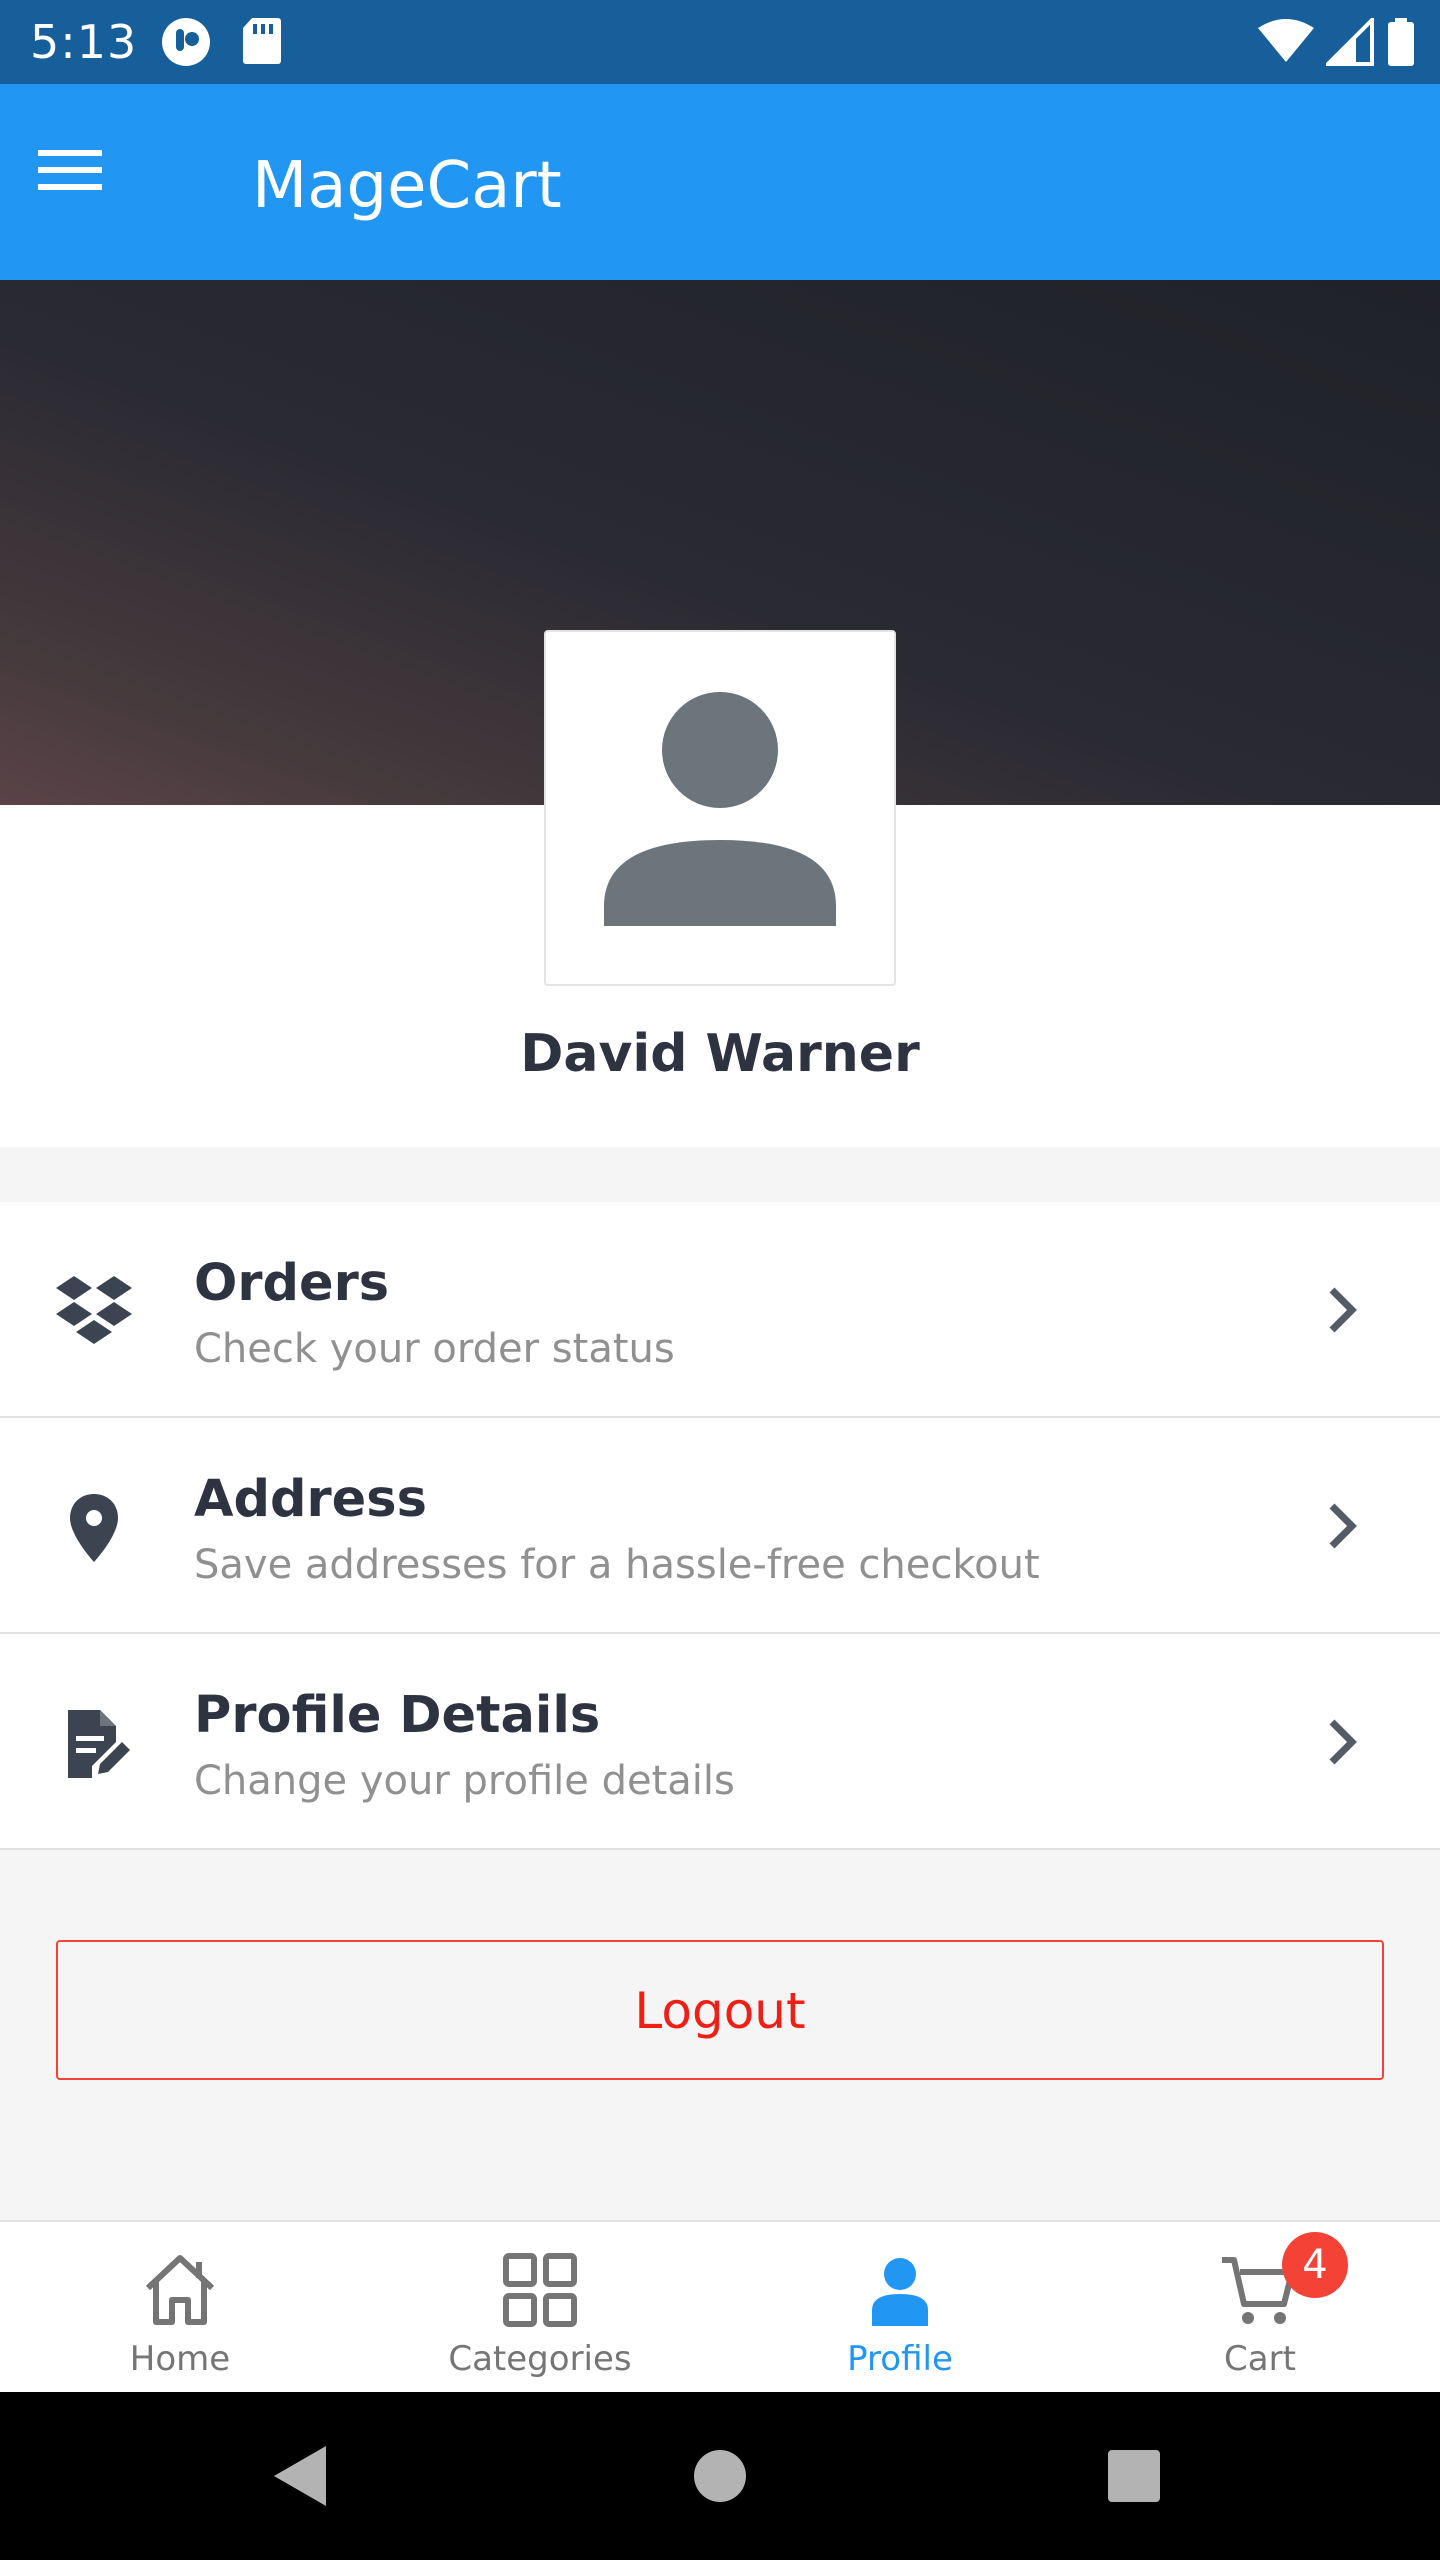 The width and height of the screenshot is (1440, 2560). What do you see at coordinates (720, 2010) in the screenshot?
I see `logout-button: Logout` at bounding box center [720, 2010].